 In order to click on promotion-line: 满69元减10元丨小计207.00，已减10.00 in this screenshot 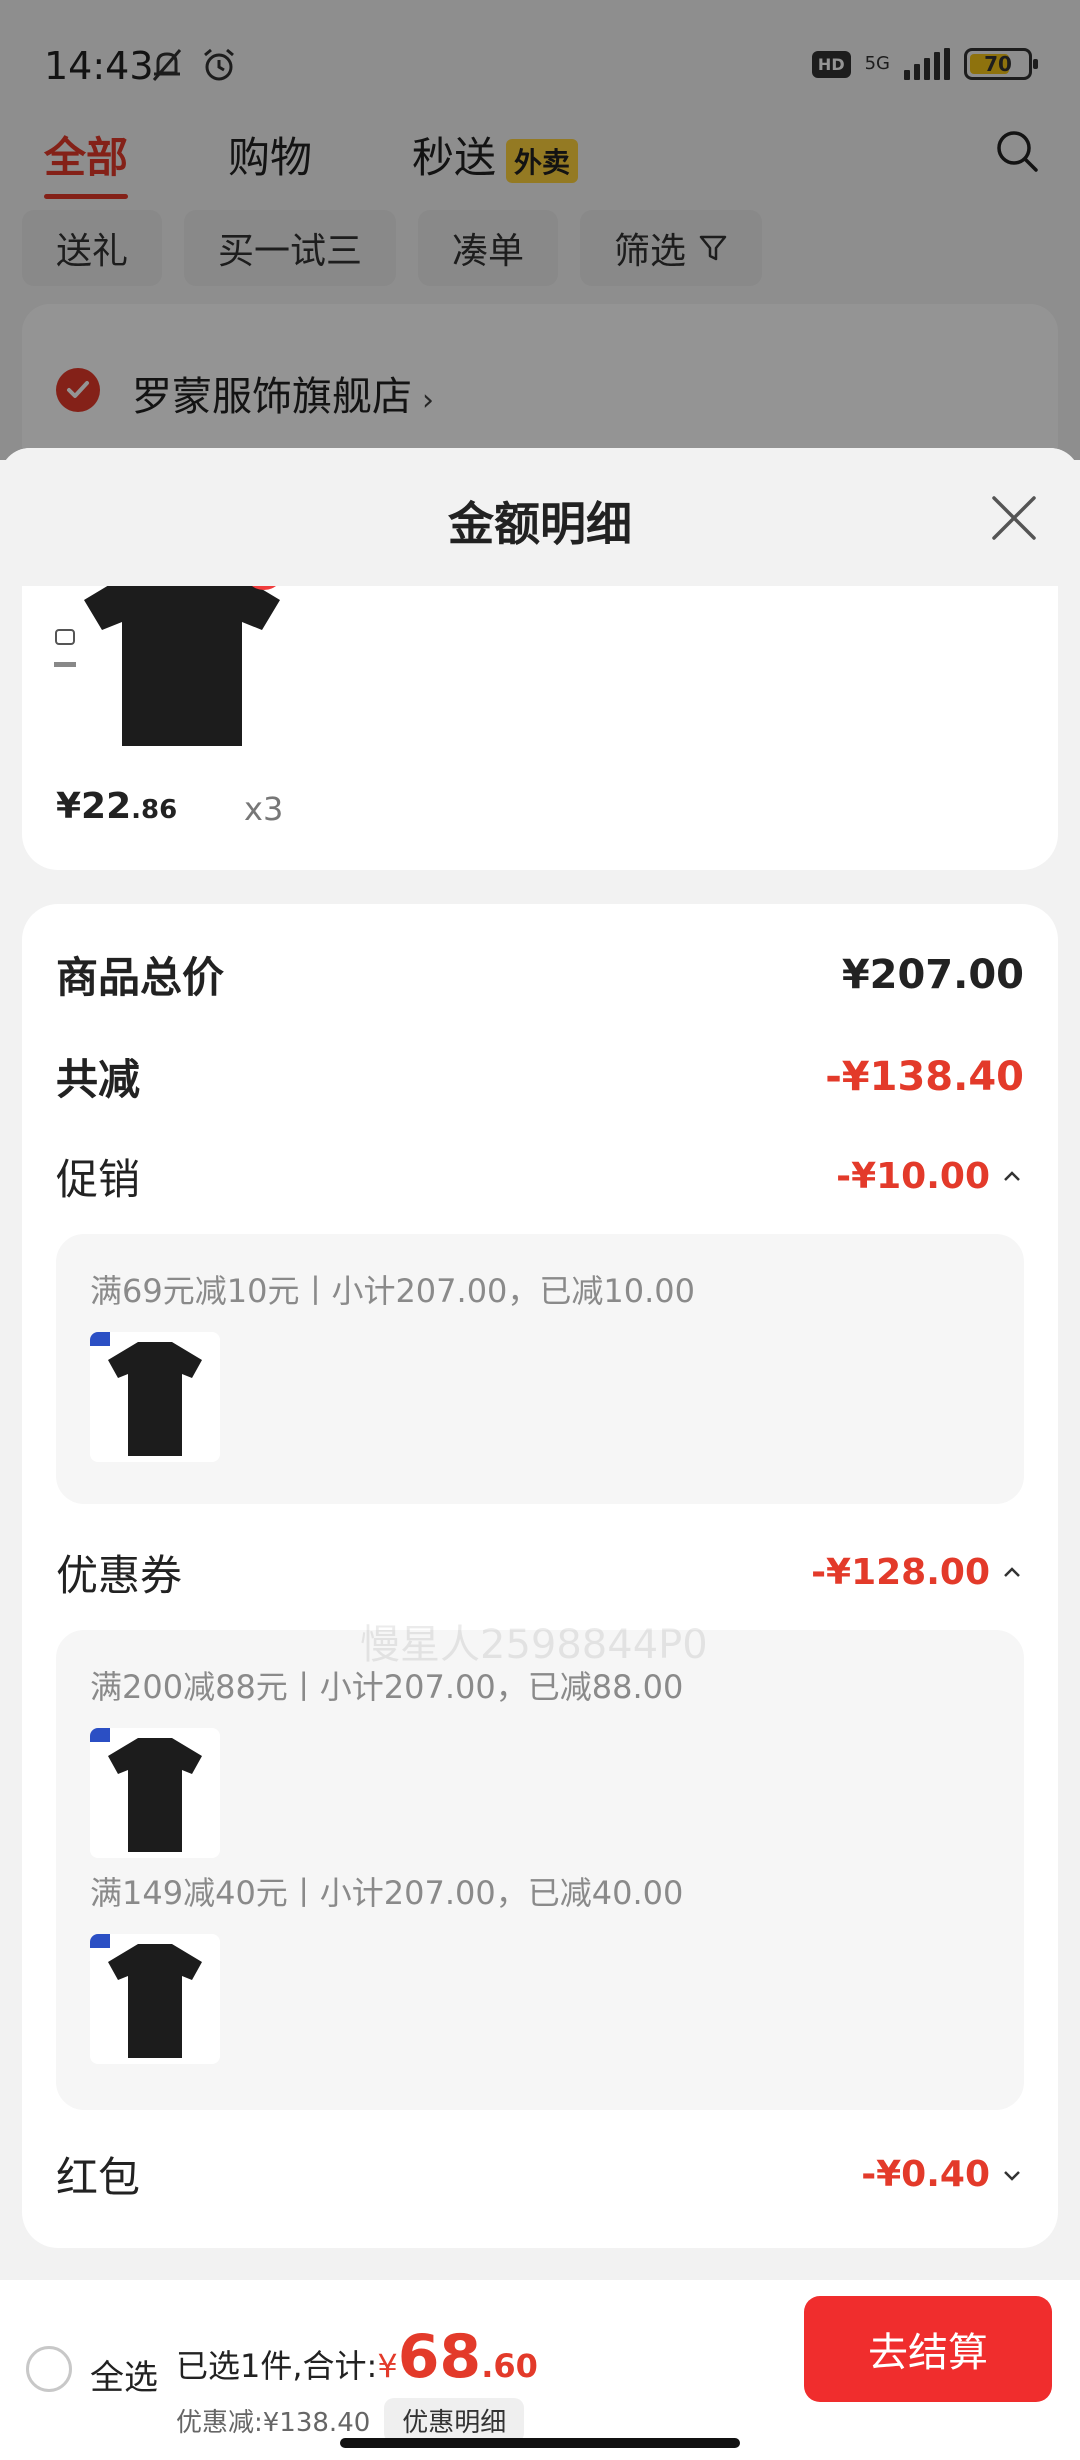, I will do `click(393, 1291)`.